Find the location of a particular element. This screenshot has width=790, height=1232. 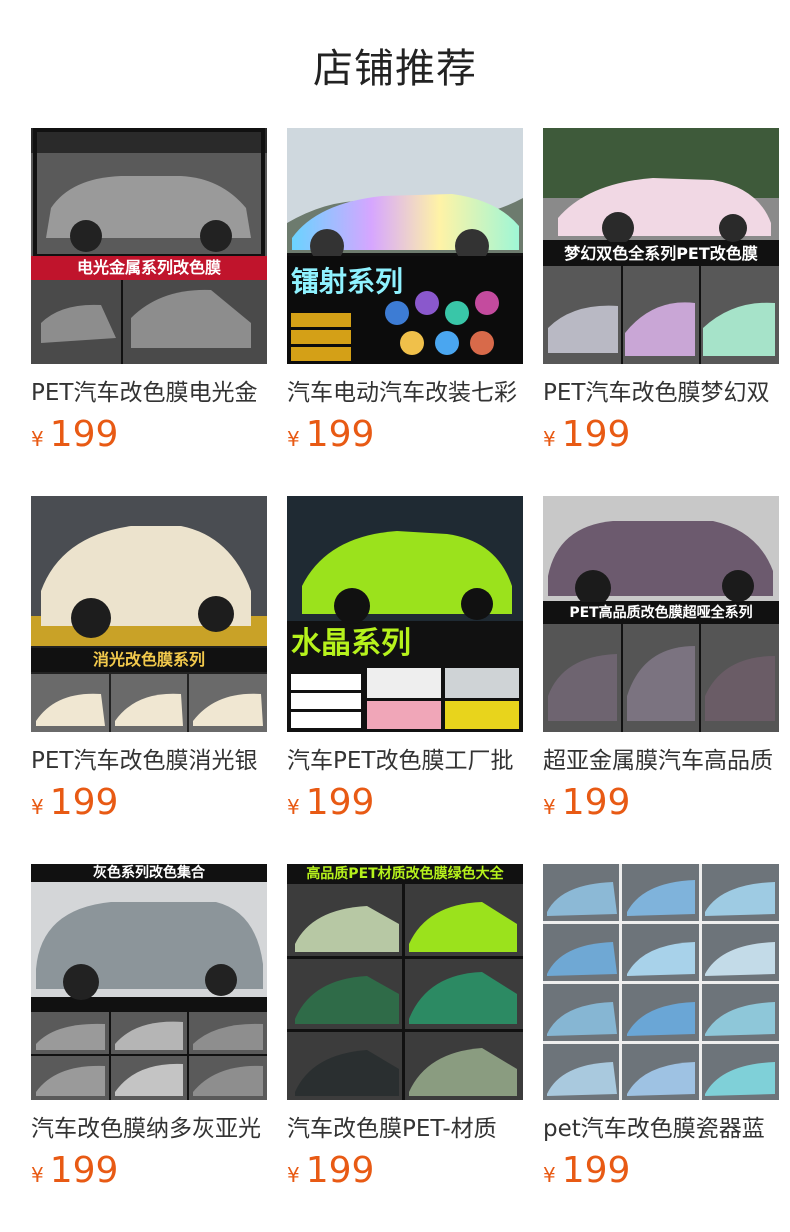

bmw-gray-car-photo is located at coordinates (149, 246).